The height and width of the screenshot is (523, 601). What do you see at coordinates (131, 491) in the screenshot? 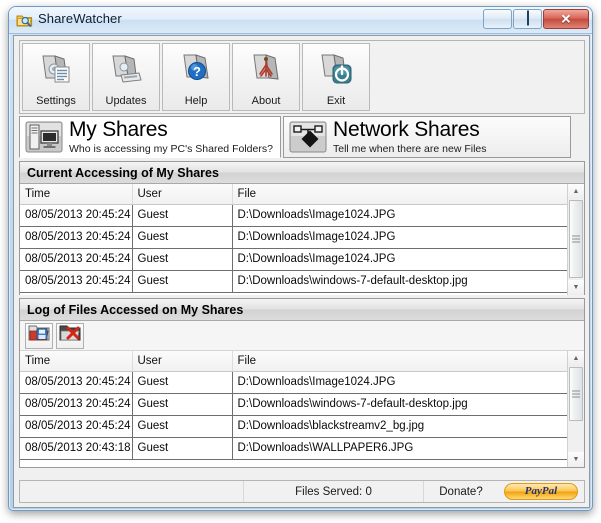
I see `status-empty-segment` at bounding box center [131, 491].